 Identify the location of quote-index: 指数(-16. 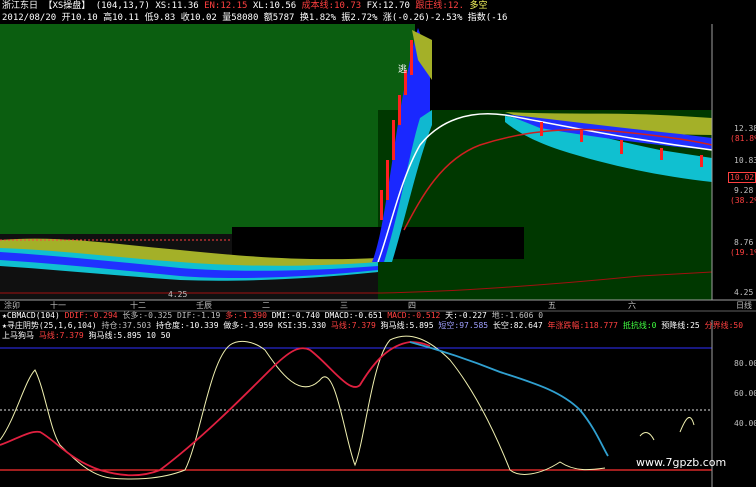
(487, 18).